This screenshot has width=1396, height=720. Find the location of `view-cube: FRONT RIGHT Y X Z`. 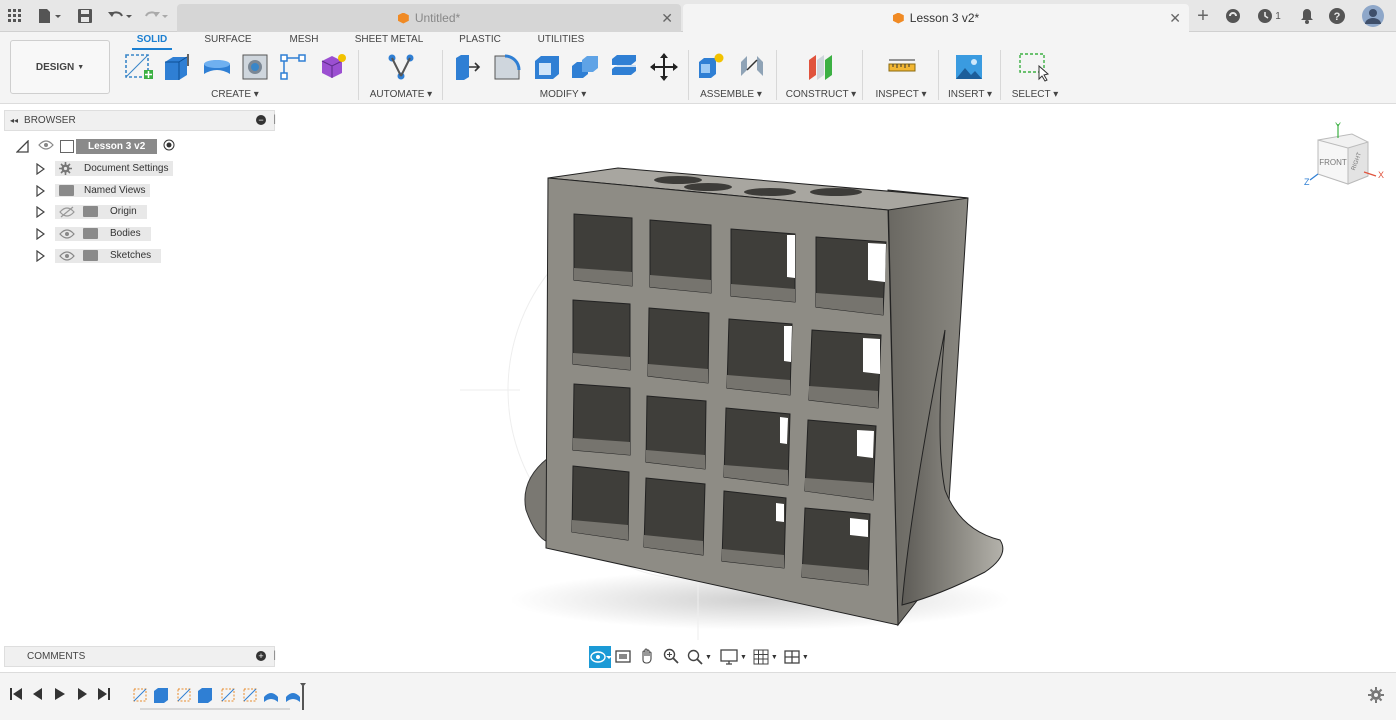

view-cube: FRONT RIGHT Y X Z is located at coordinates (1344, 155).